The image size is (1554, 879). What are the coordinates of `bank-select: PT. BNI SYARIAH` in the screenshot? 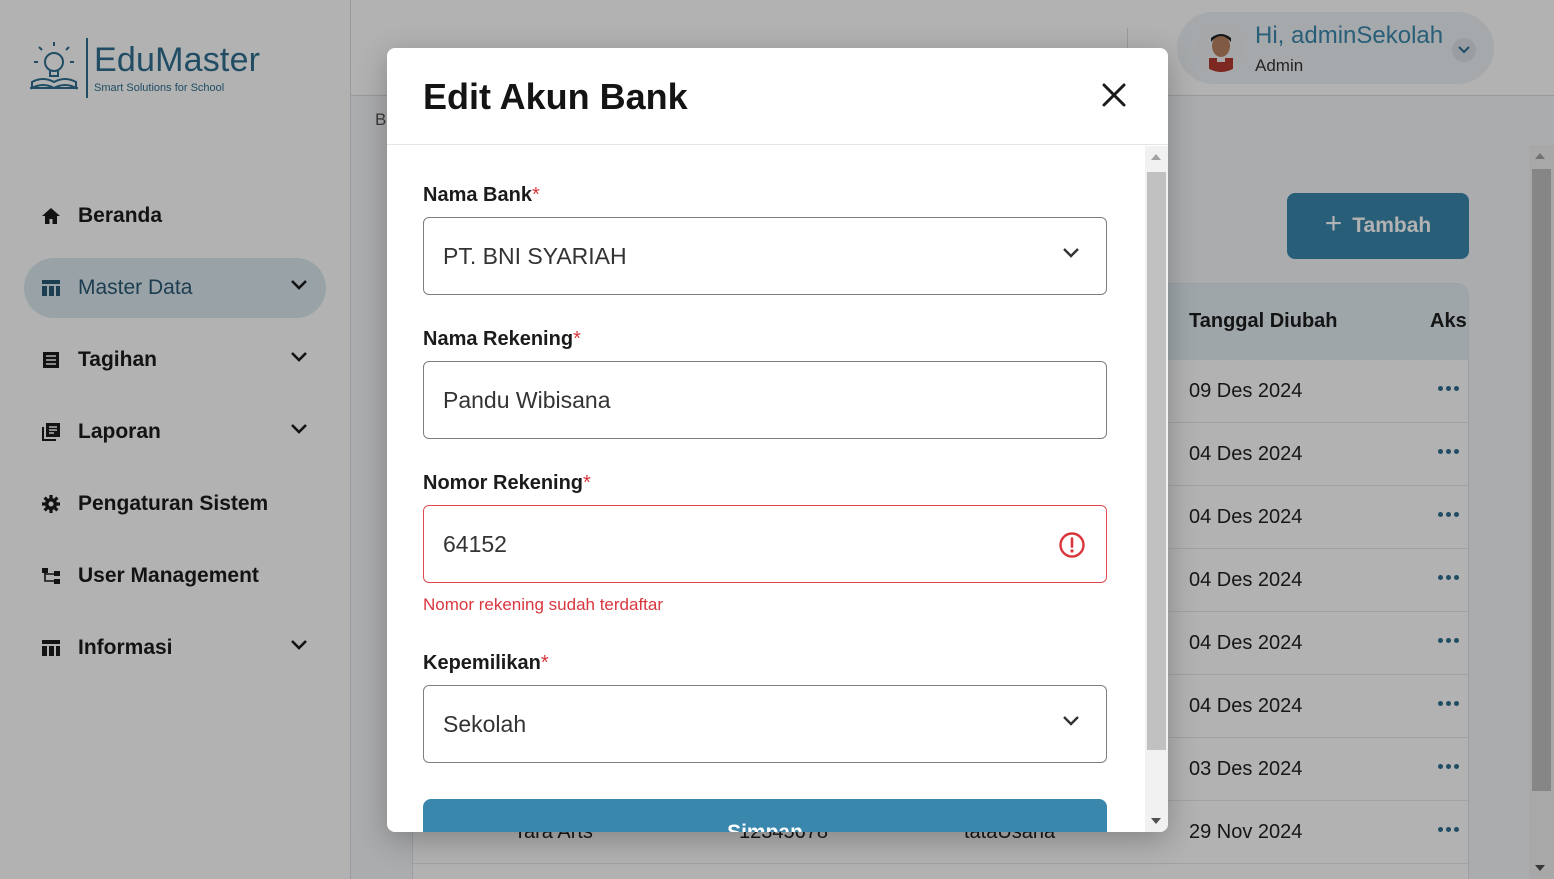 It's located at (765, 256).